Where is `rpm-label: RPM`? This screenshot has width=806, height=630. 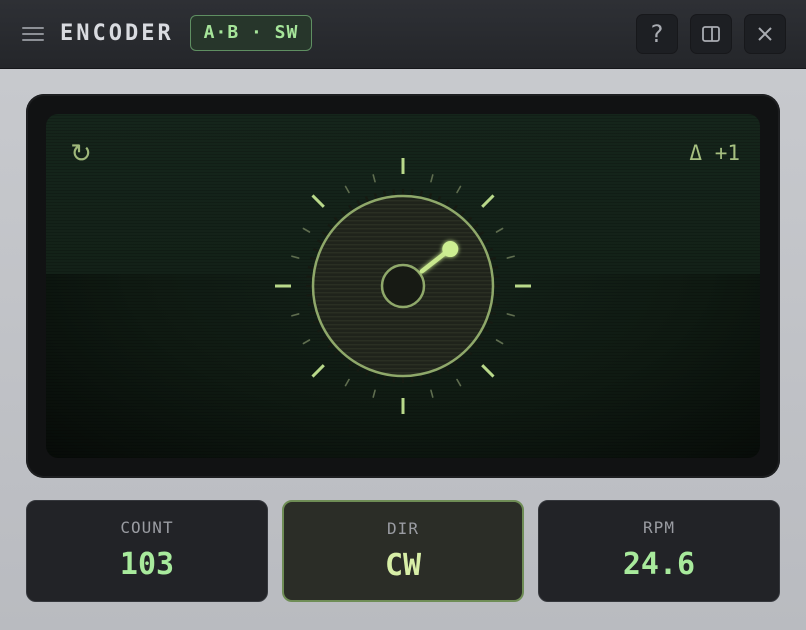
rpm-label: RPM is located at coordinates (659, 527).